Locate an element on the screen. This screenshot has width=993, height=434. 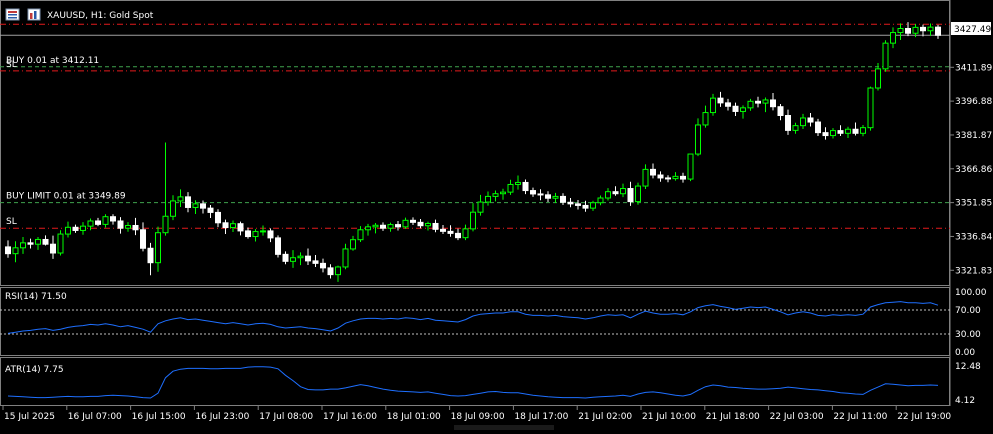
time-tick-label: 21 Jul 10:00 is located at coordinates (669, 417).